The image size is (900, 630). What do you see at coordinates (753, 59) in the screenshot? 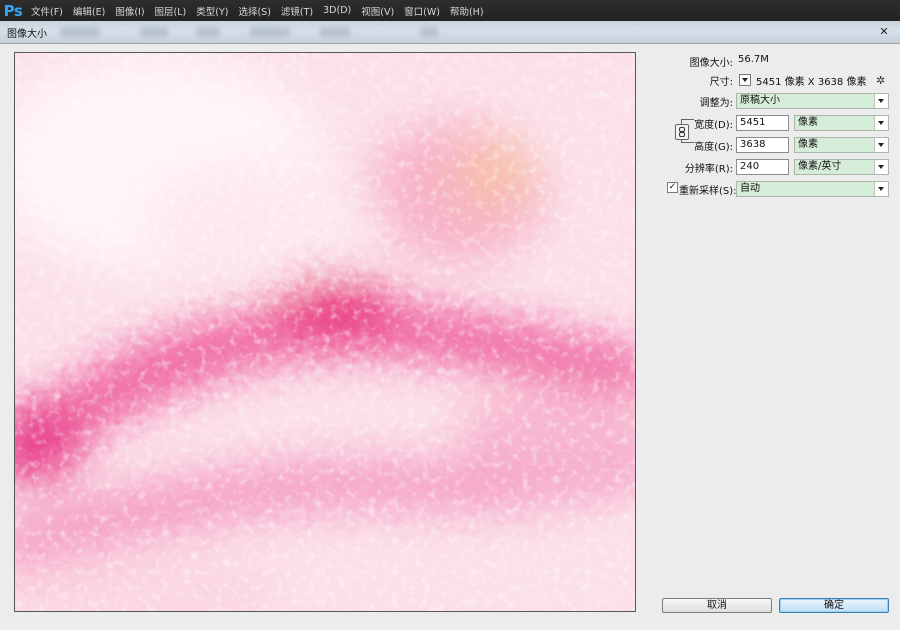
I see `image-size-value: 56.7M` at bounding box center [753, 59].